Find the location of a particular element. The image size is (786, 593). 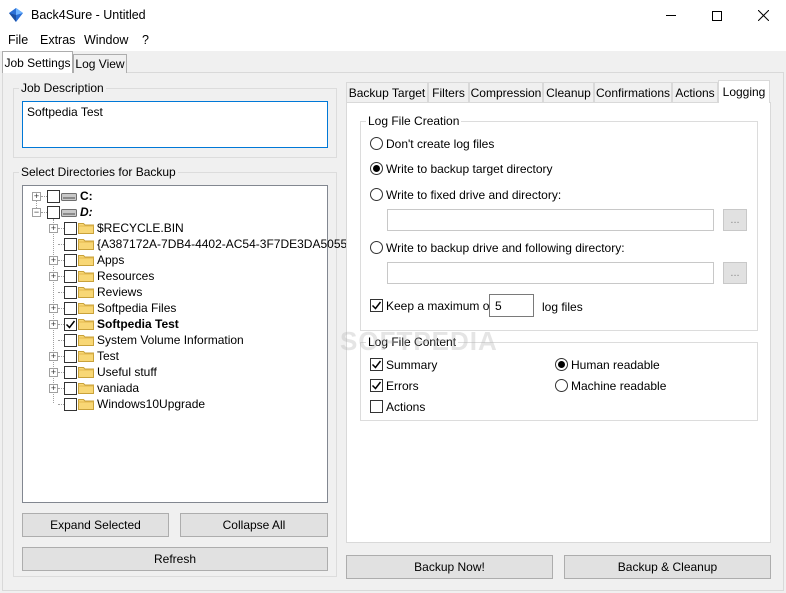

tree-folder-item: + Softpedia Files is located at coordinates (175, 308).